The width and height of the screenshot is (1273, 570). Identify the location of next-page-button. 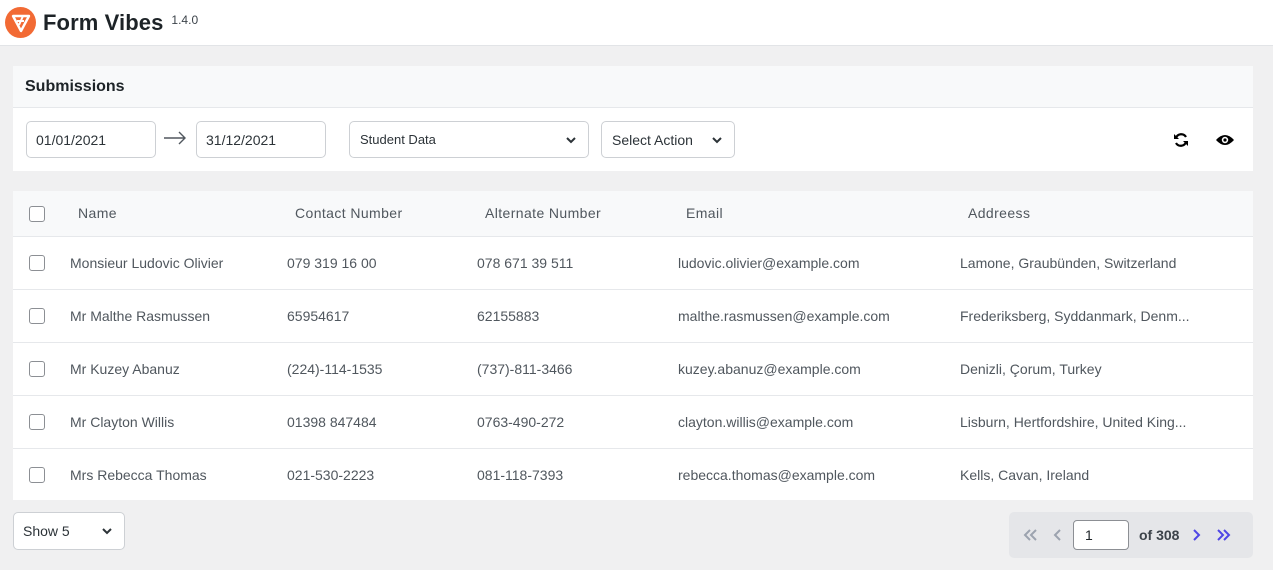
(1196, 535).